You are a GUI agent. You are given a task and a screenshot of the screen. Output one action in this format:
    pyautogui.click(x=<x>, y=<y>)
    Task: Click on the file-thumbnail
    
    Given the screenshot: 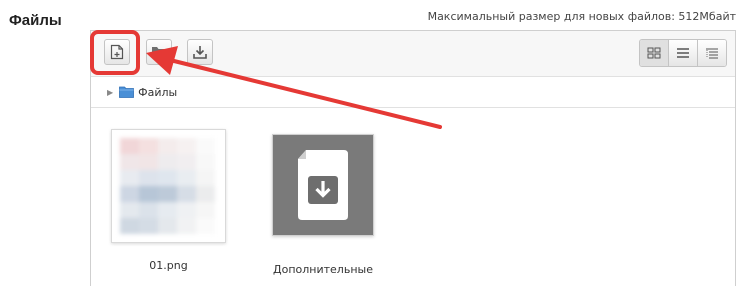 What is the action you would take?
    pyautogui.click(x=168, y=186)
    